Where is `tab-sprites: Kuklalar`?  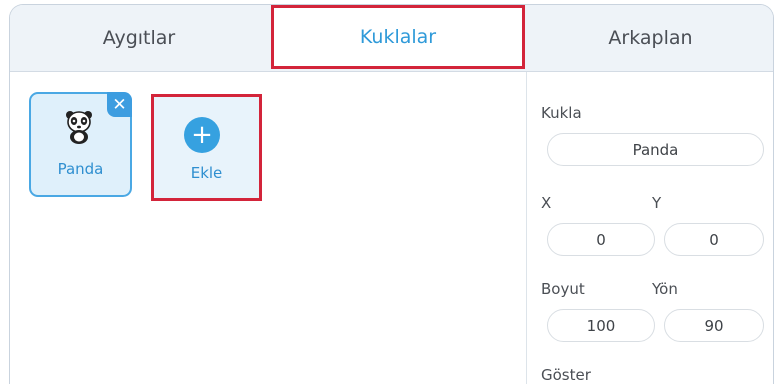 tab-sprites: Kuklalar is located at coordinates (398, 37).